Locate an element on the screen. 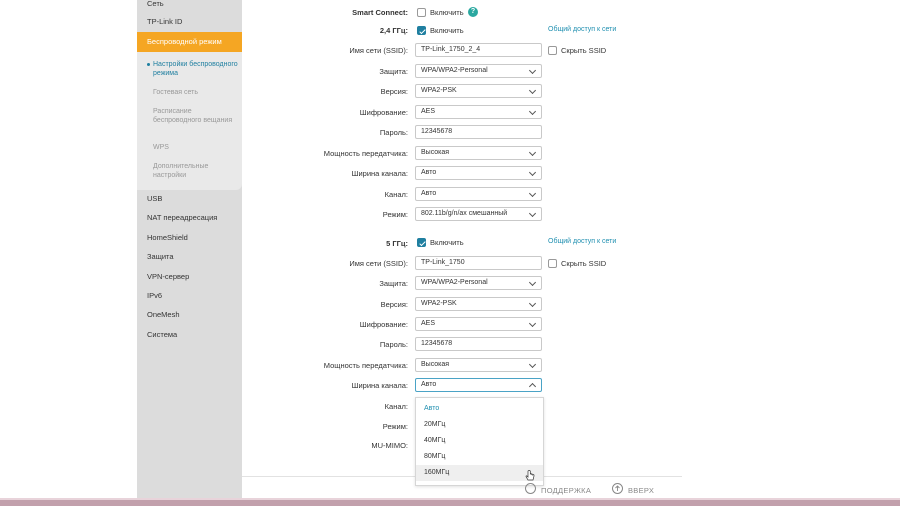 Image resolution: width=900 pixels, height=506 pixels. band5-hide-ssid-checkbox is located at coordinates (552, 263).